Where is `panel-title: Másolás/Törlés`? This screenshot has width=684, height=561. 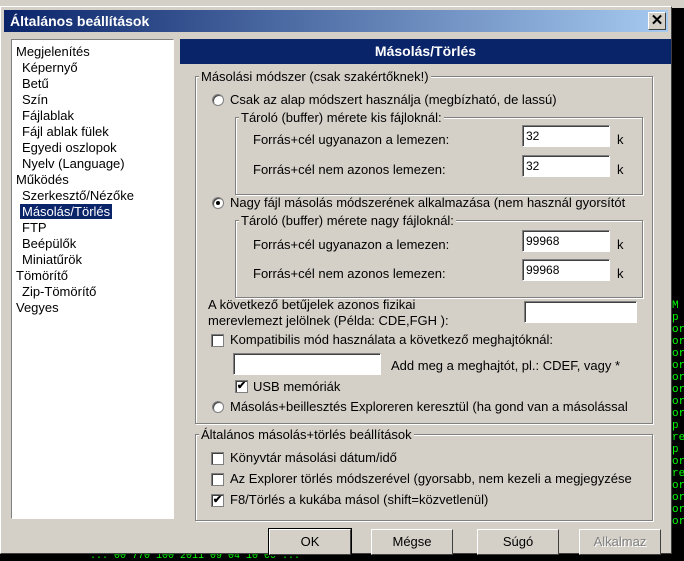 panel-title: Másolás/Törlés is located at coordinates (425, 51).